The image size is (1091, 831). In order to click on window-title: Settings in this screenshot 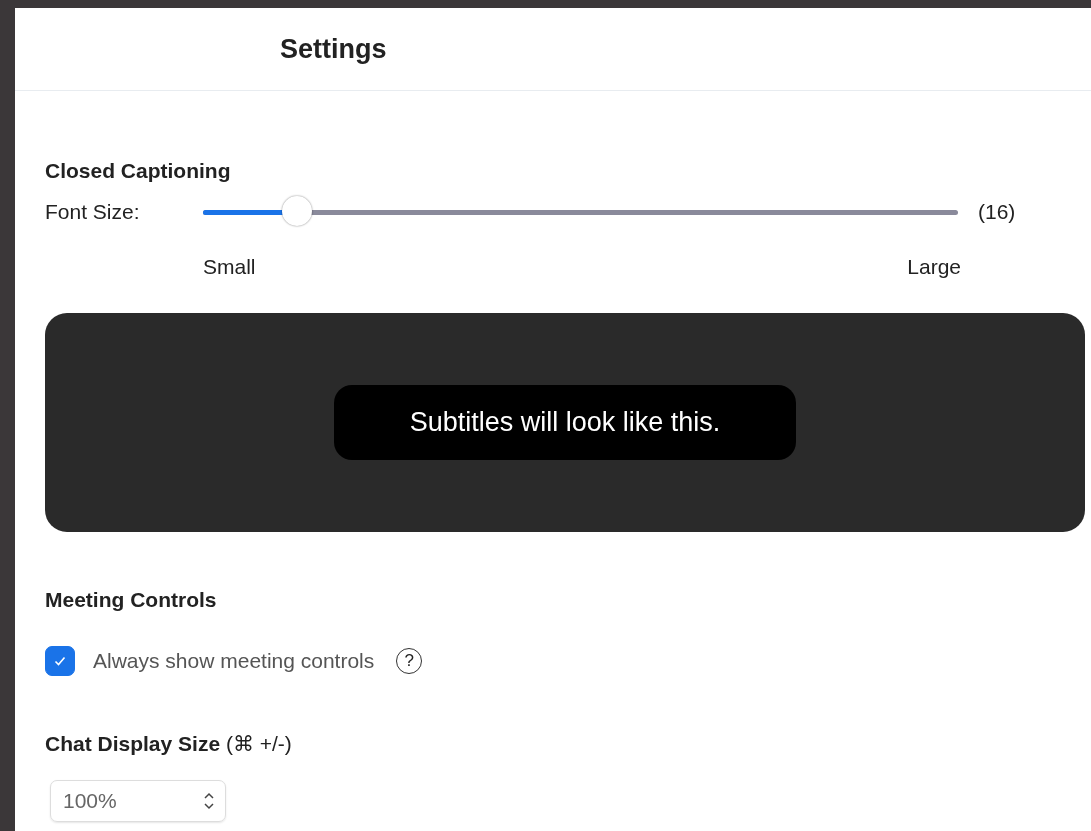, I will do `click(333, 49)`.